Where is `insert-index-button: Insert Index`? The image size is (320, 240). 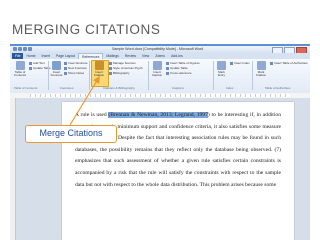 insert-index-button: Insert Index is located at coordinates (240, 63).